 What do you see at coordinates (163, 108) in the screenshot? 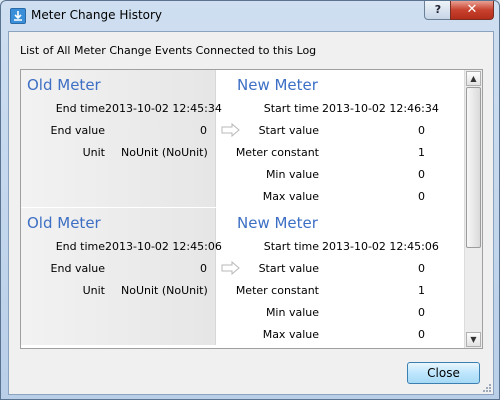
I see `end-time-value: 2013-10-02 12:45:34` at bounding box center [163, 108].